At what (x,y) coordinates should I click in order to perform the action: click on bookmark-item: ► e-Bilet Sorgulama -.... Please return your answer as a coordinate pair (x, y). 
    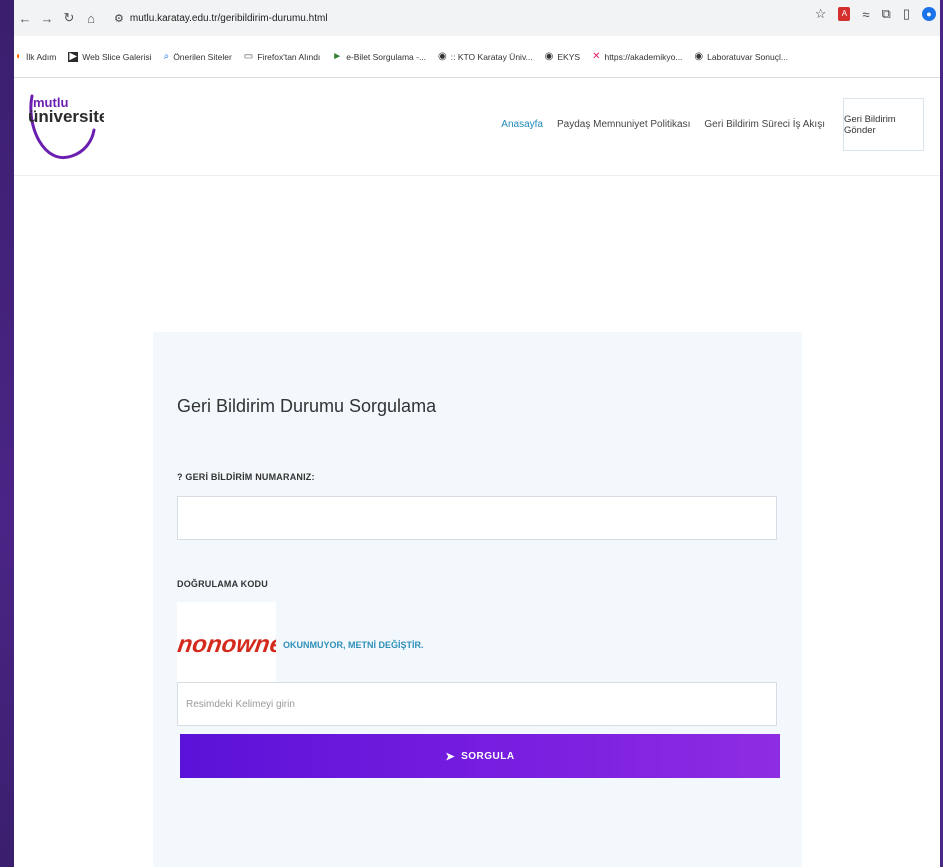
    Looking at the image, I should click on (379, 56).